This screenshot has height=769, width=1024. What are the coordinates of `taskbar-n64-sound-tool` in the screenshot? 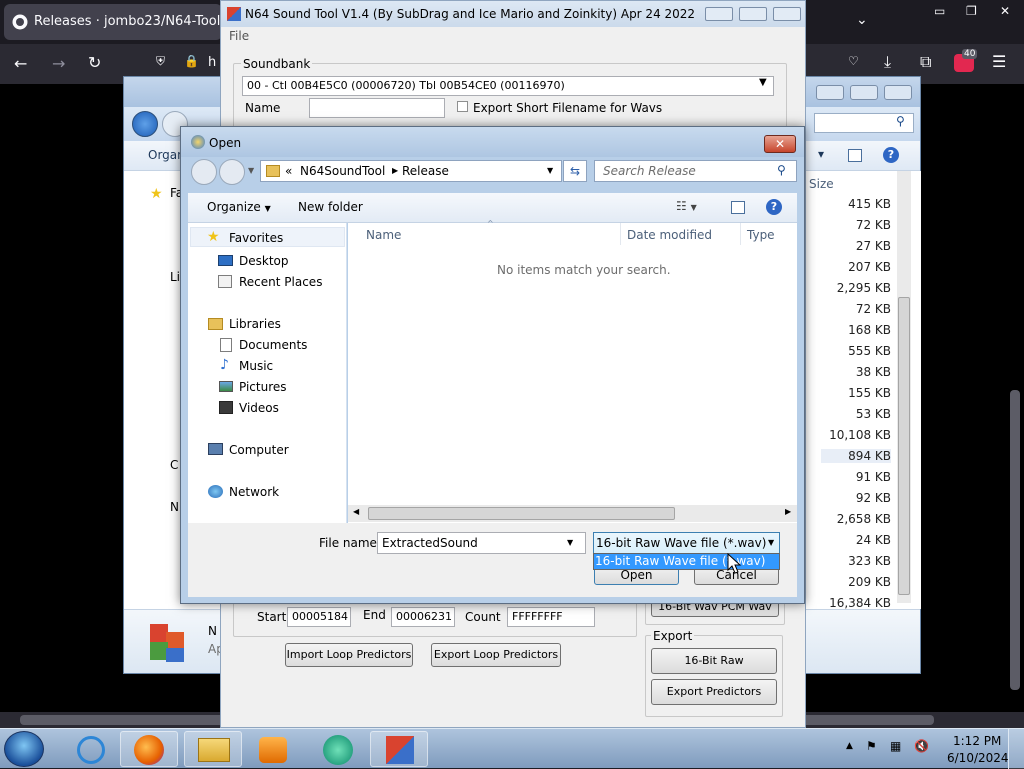 It's located at (399, 749).